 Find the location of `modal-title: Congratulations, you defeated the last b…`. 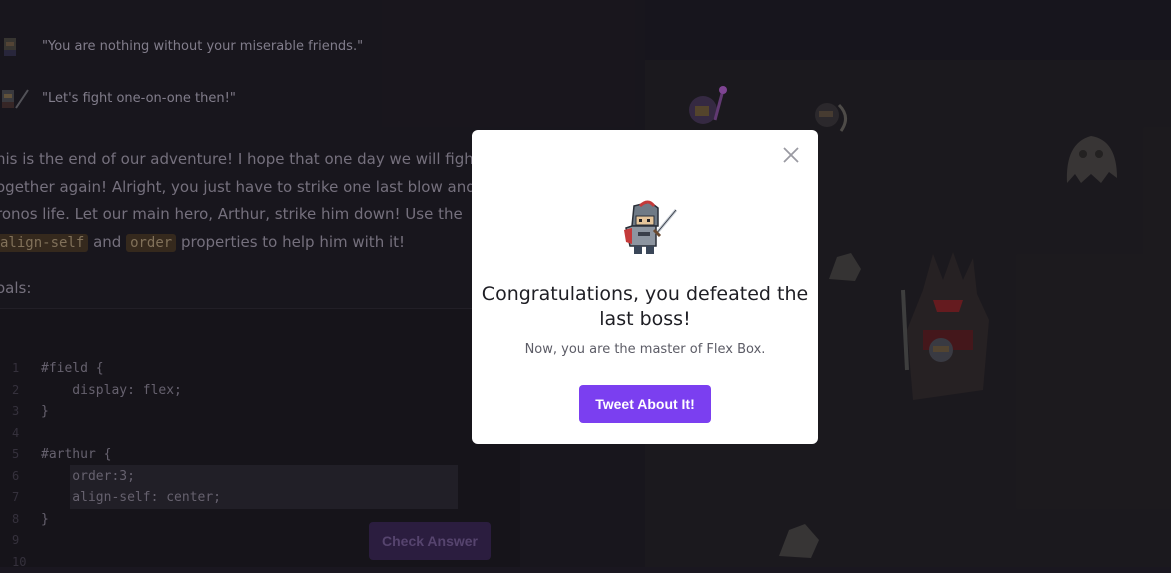

modal-title: Congratulations, you defeated the last b… is located at coordinates (645, 307).